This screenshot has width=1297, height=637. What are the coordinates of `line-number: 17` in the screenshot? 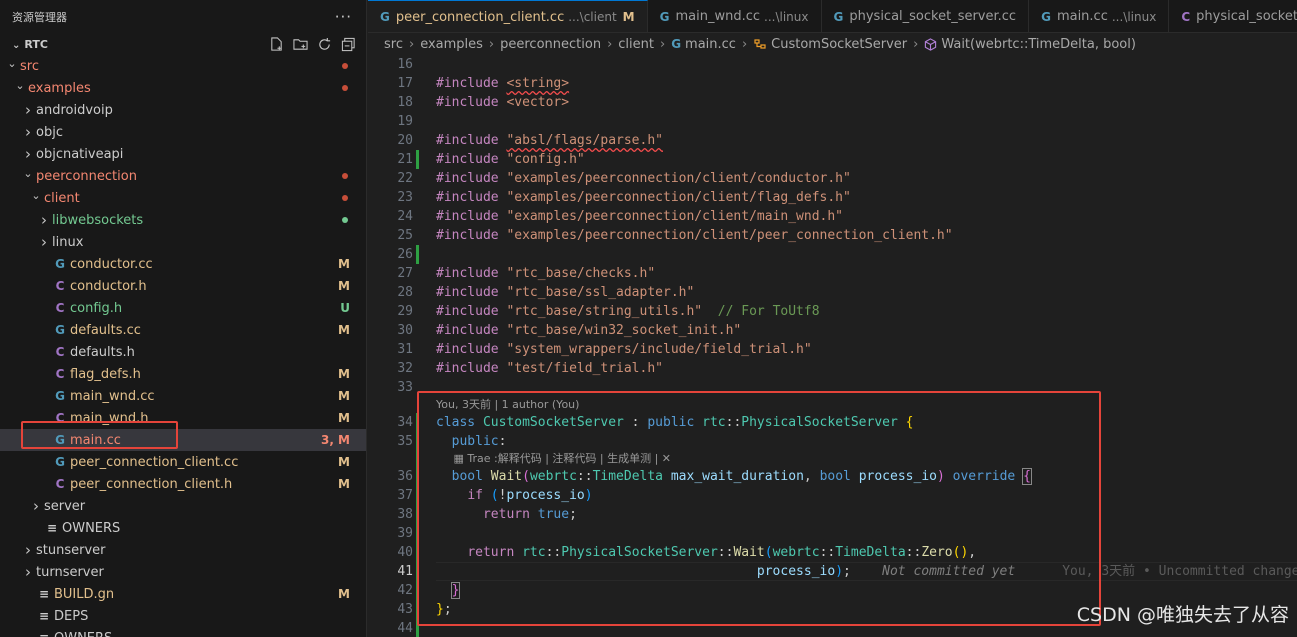 It's located at (405, 83).